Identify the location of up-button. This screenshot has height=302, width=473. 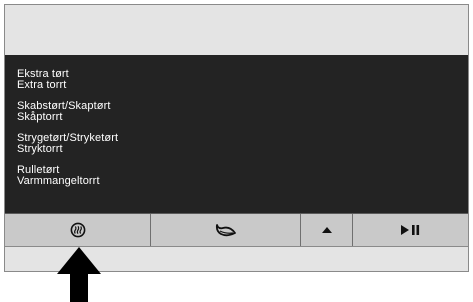
(327, 230).